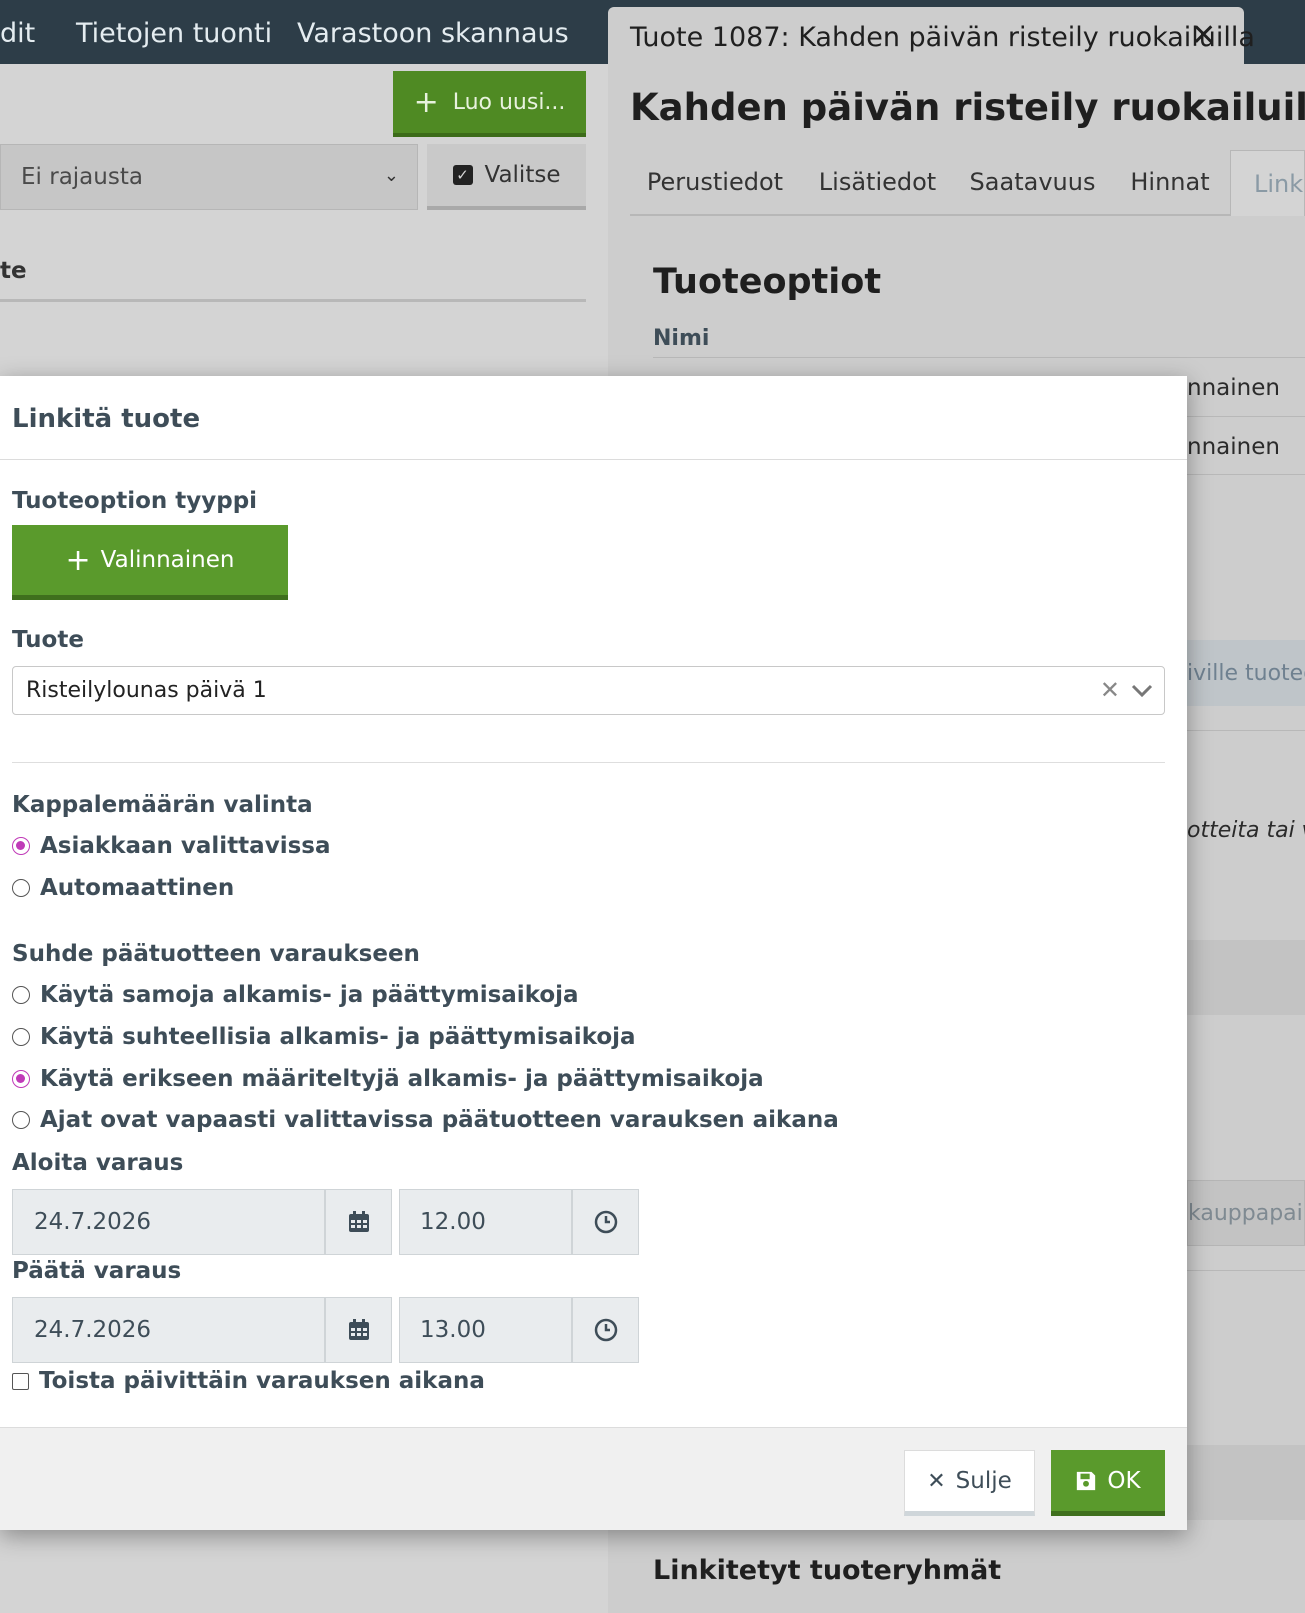  What do you see at coordinates (462, 175) in the screenshot?
I see `checkbox-checked-icon: ✓` at bounding box center [462, 175].